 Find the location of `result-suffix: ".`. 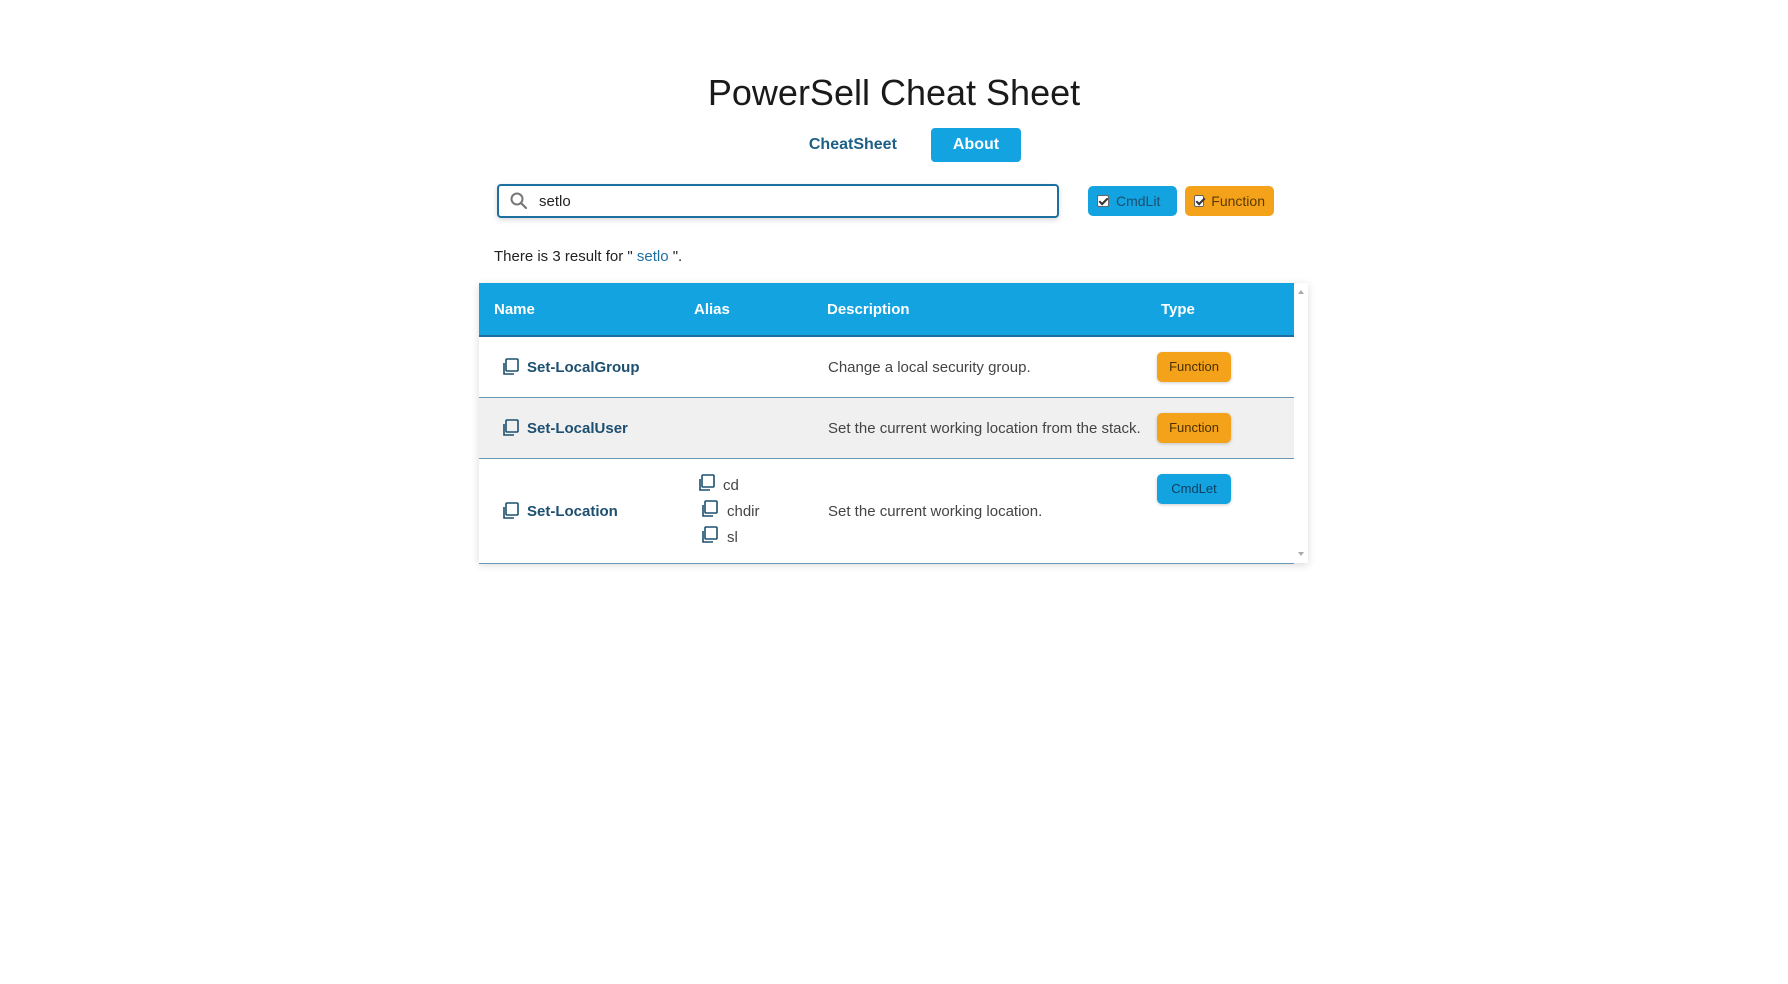

result-suffix: ". is located at coordinates (675, 256).